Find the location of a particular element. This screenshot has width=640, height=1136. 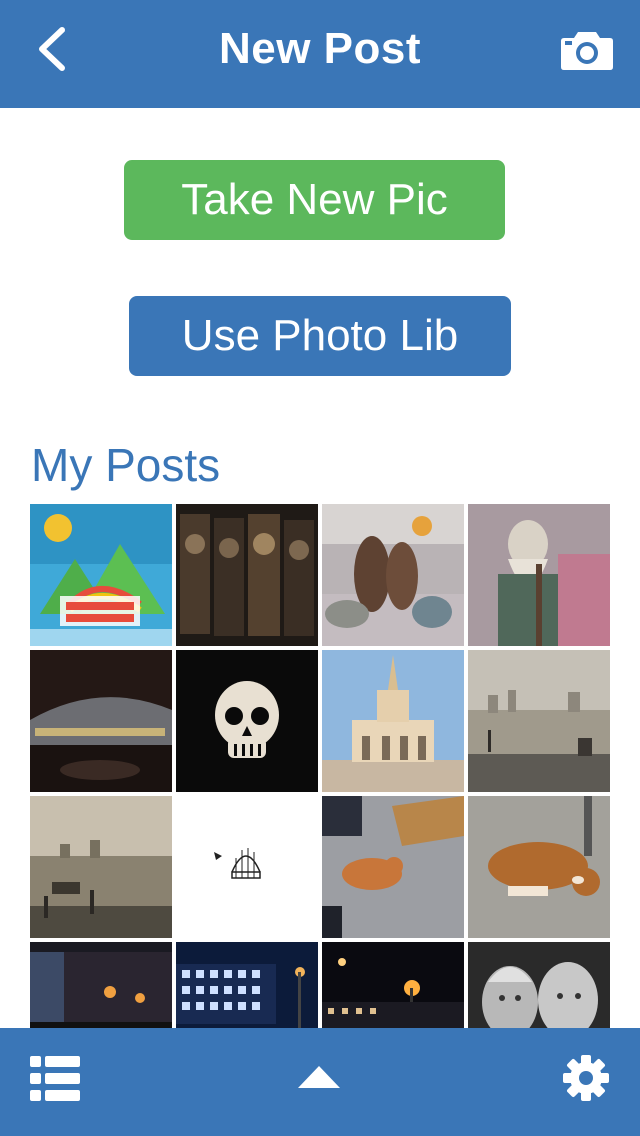

settings-button is located at coordinates (586, 1078).